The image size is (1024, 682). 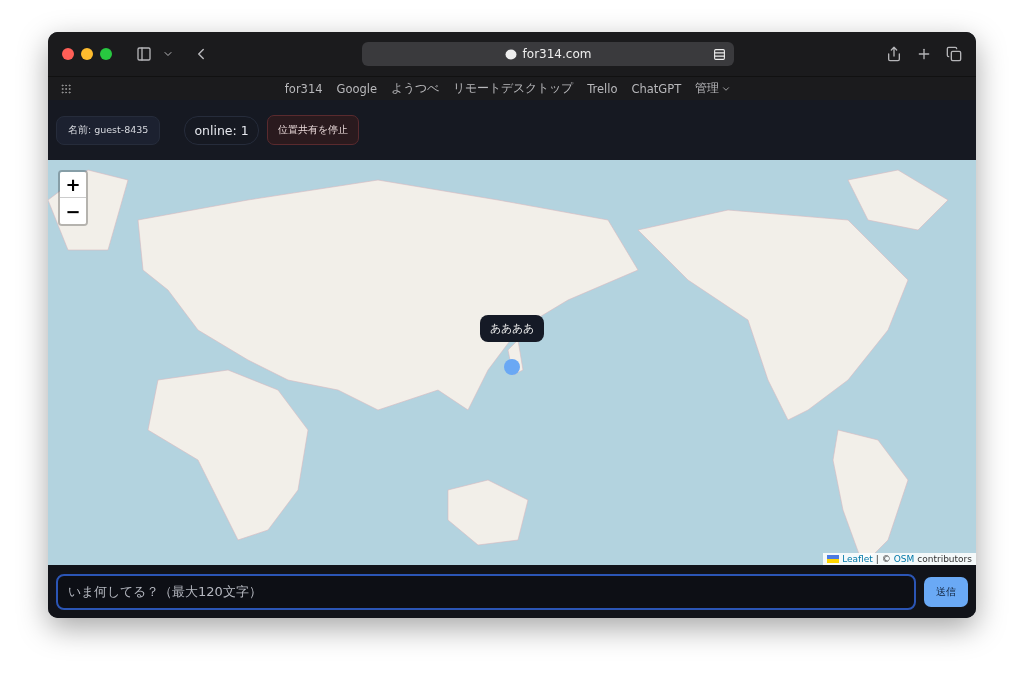 I want to click on attribution-text: contributors, so click(x=944, y=559).